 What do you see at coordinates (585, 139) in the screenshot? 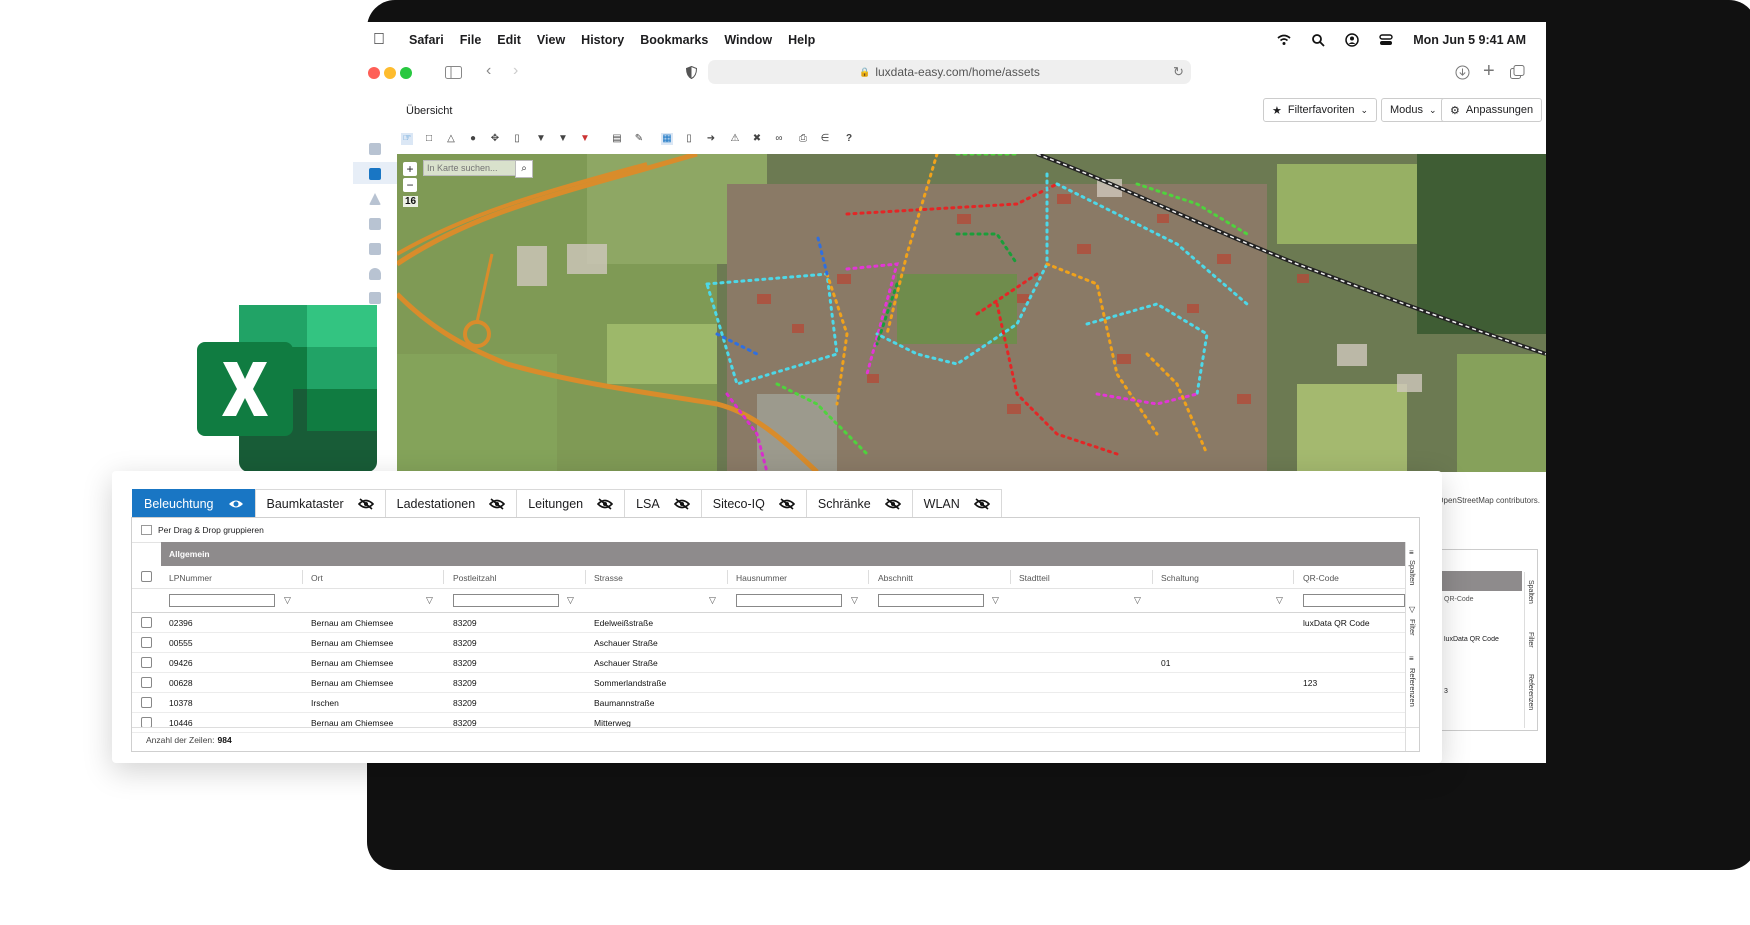
I see `filter-remove-icon: ▼` at bounding box center [585, 139].